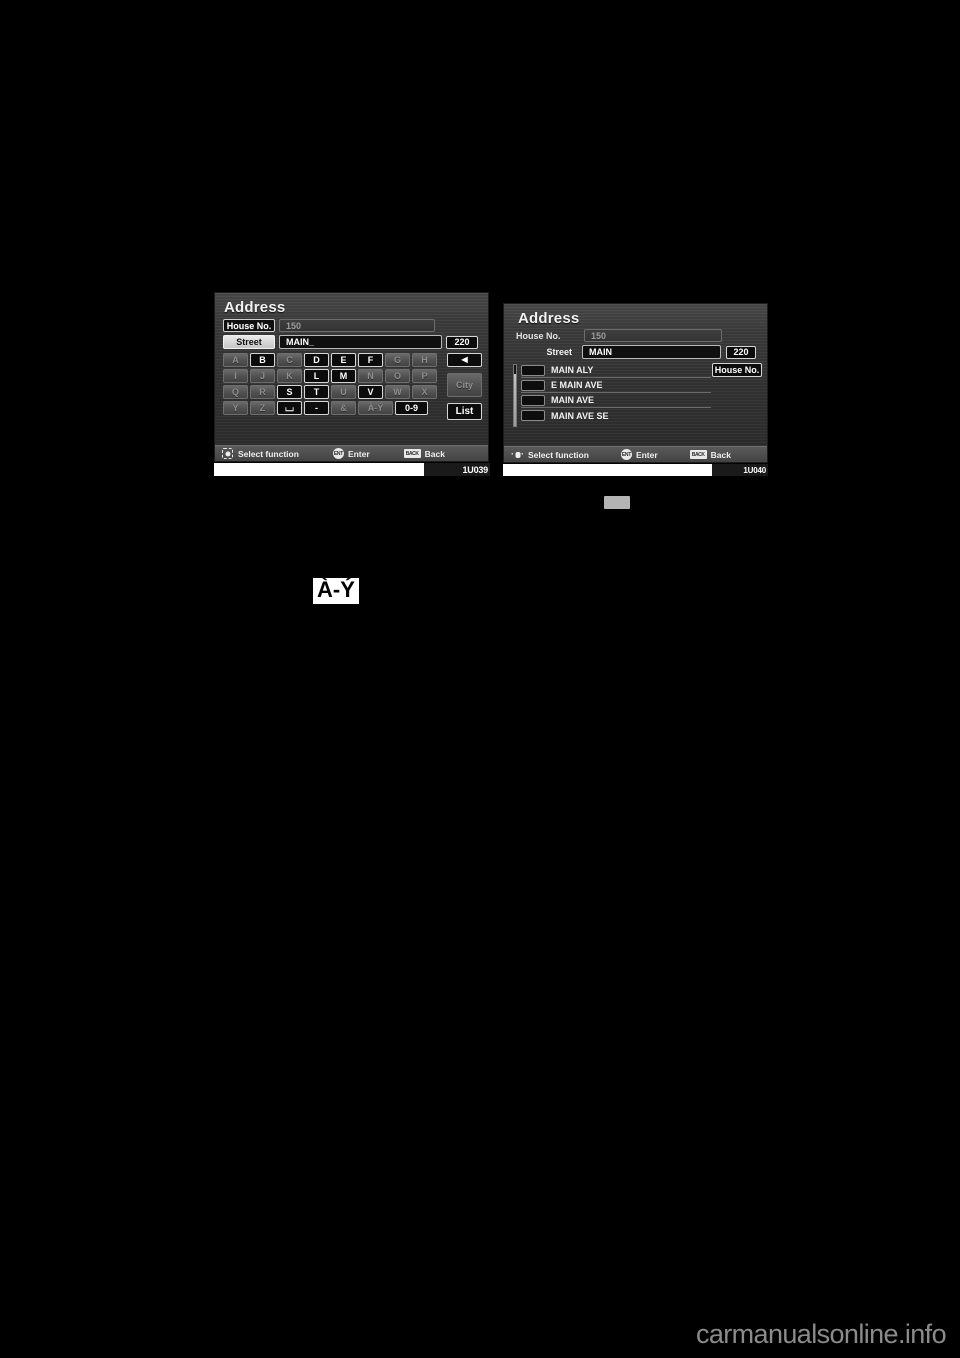 This screenshot has width=960, height=1358. I want to click on key-t: T, so click(316, 392).